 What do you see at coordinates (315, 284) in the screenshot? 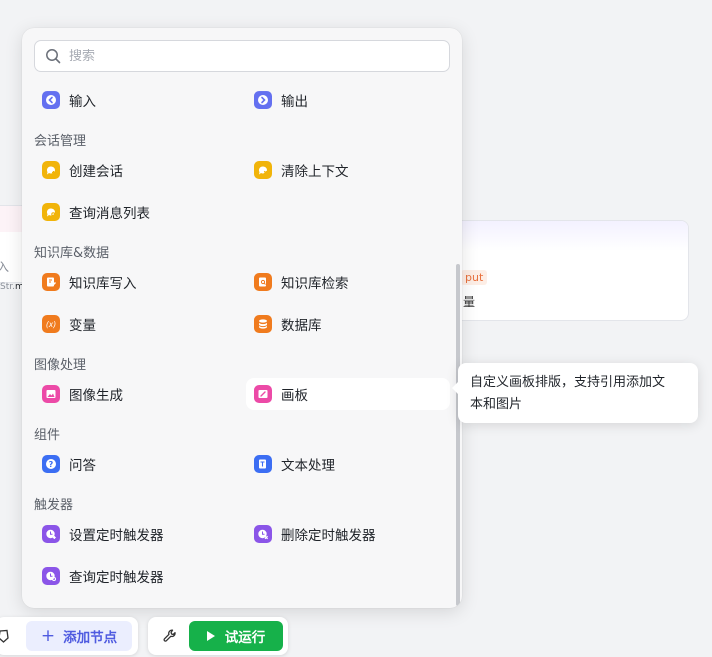
I see `node-item-label: 知识库检索` at bounding box center [315, 284].